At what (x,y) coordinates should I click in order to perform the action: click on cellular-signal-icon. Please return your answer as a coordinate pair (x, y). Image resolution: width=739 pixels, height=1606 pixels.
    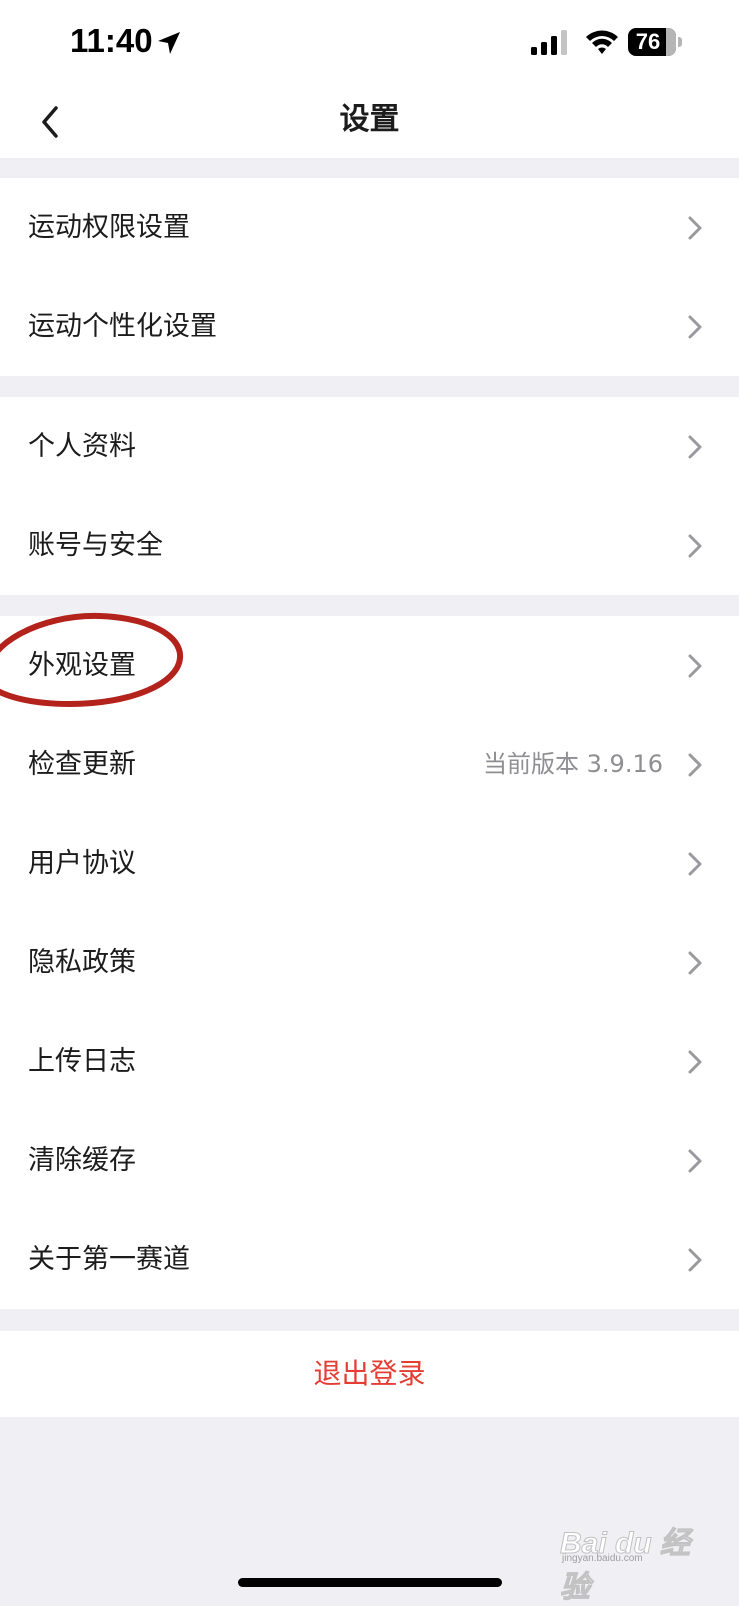
    Looking at the image, I should click on (549, 42).